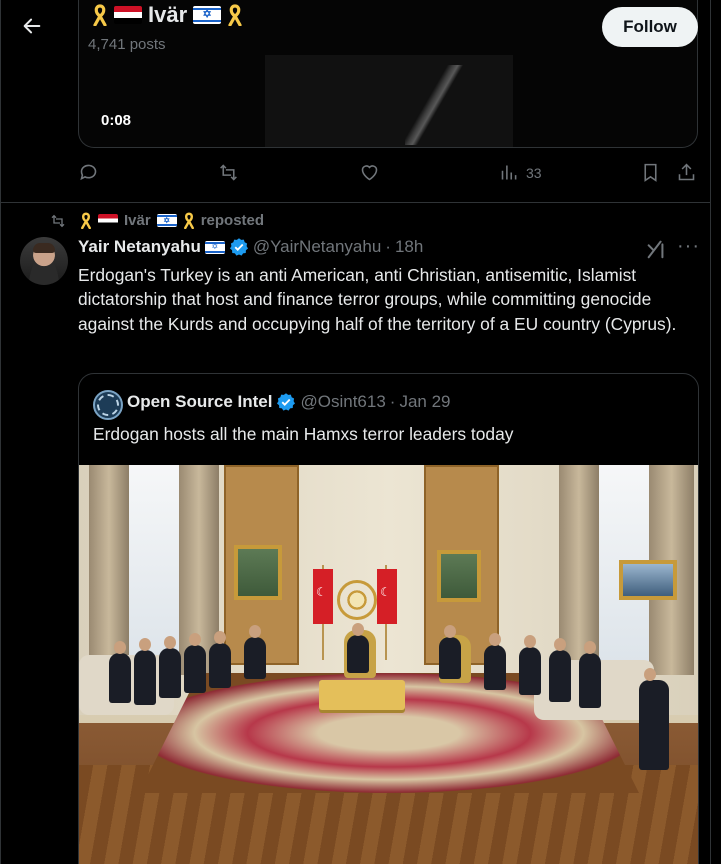 The image size is (721, 864). I want to click on post-divider, so click(355, 202).